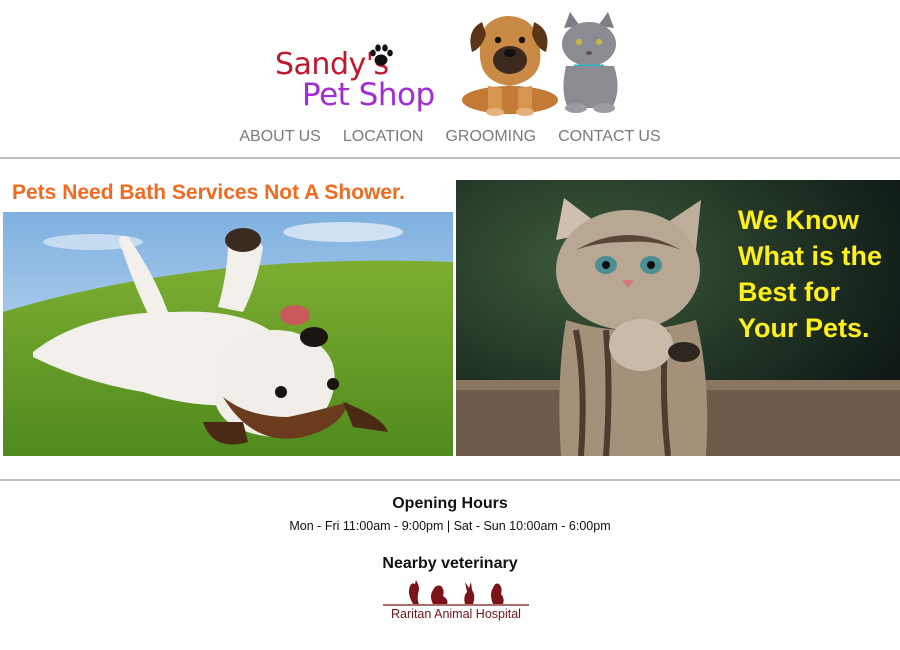  Describe the element at coordinates (810, 274) in the screenshot. I see `best-for-pets-caption: We Know What is the Best for Your Pets.` at that location.